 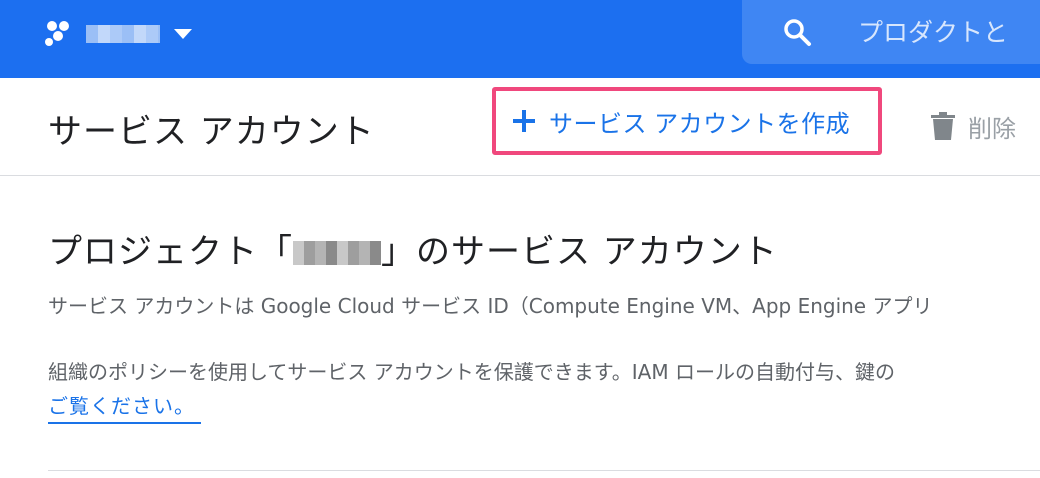 I want to click on plus-icon, so click(x=524, y=121).